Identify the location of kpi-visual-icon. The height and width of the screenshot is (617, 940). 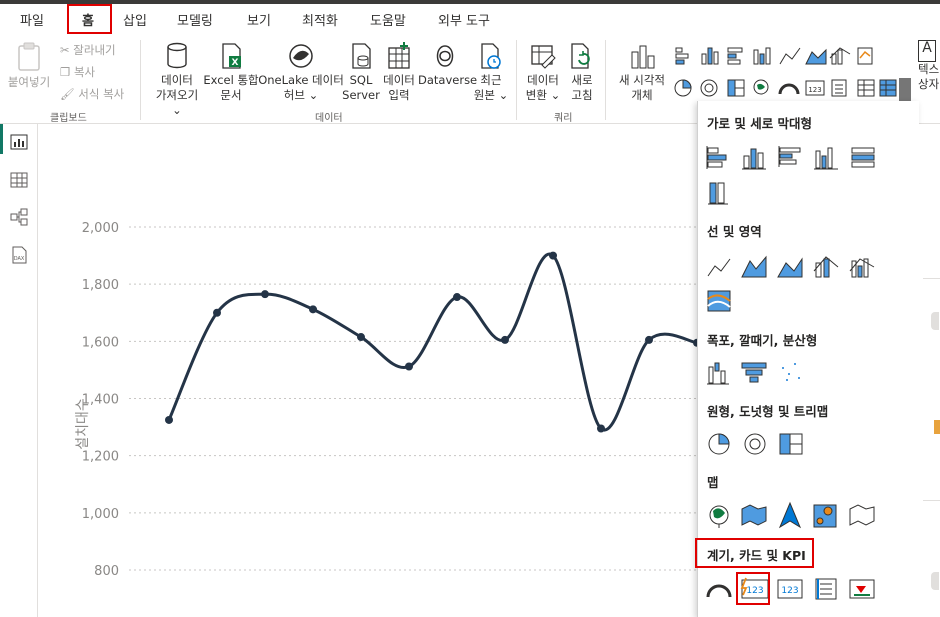
(862, 589).